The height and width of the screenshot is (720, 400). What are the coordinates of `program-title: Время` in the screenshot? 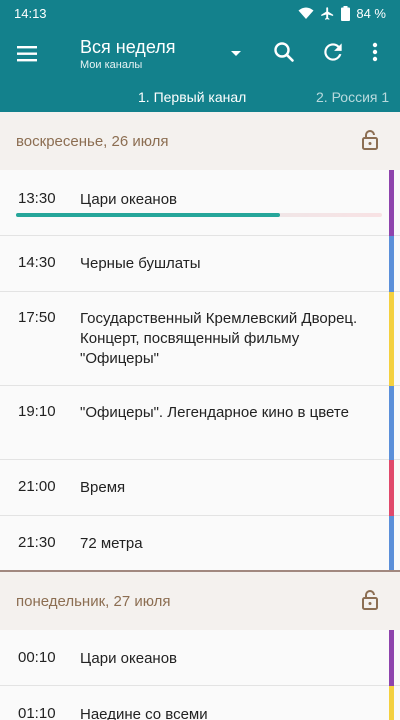 It's located at (103, 487).